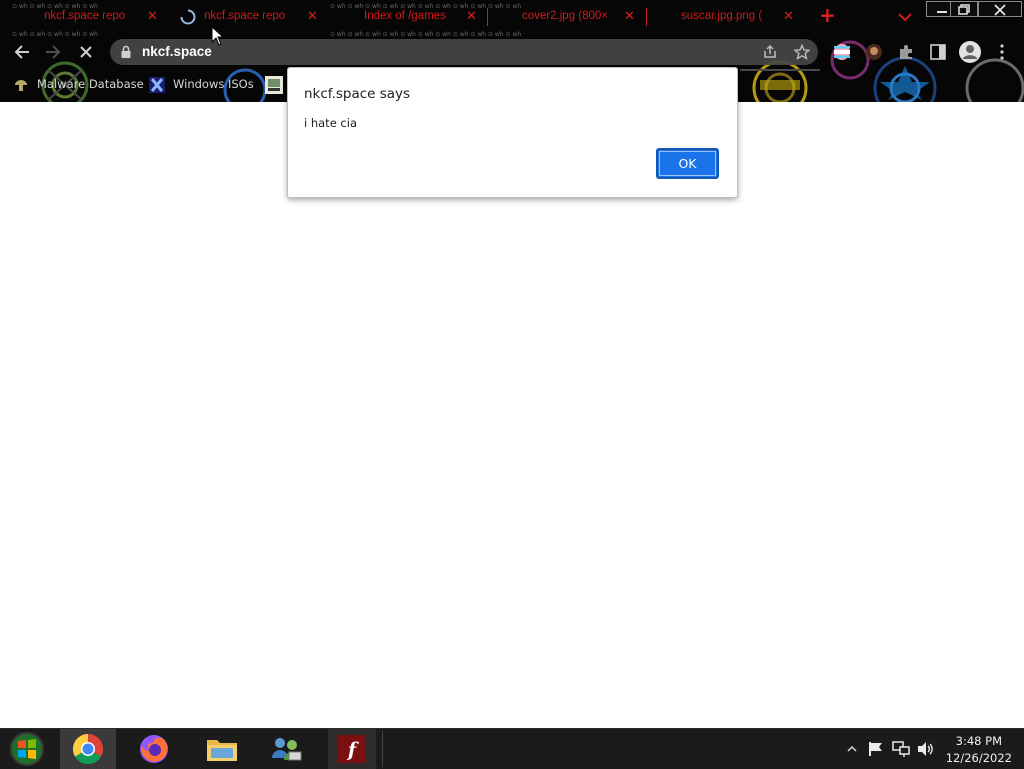 This screenshot has width=1024, height=769. What do you see at coordinates (938, 52) in the screenshot?
I see `side-panel-icon` at bounding box center [938, 52].